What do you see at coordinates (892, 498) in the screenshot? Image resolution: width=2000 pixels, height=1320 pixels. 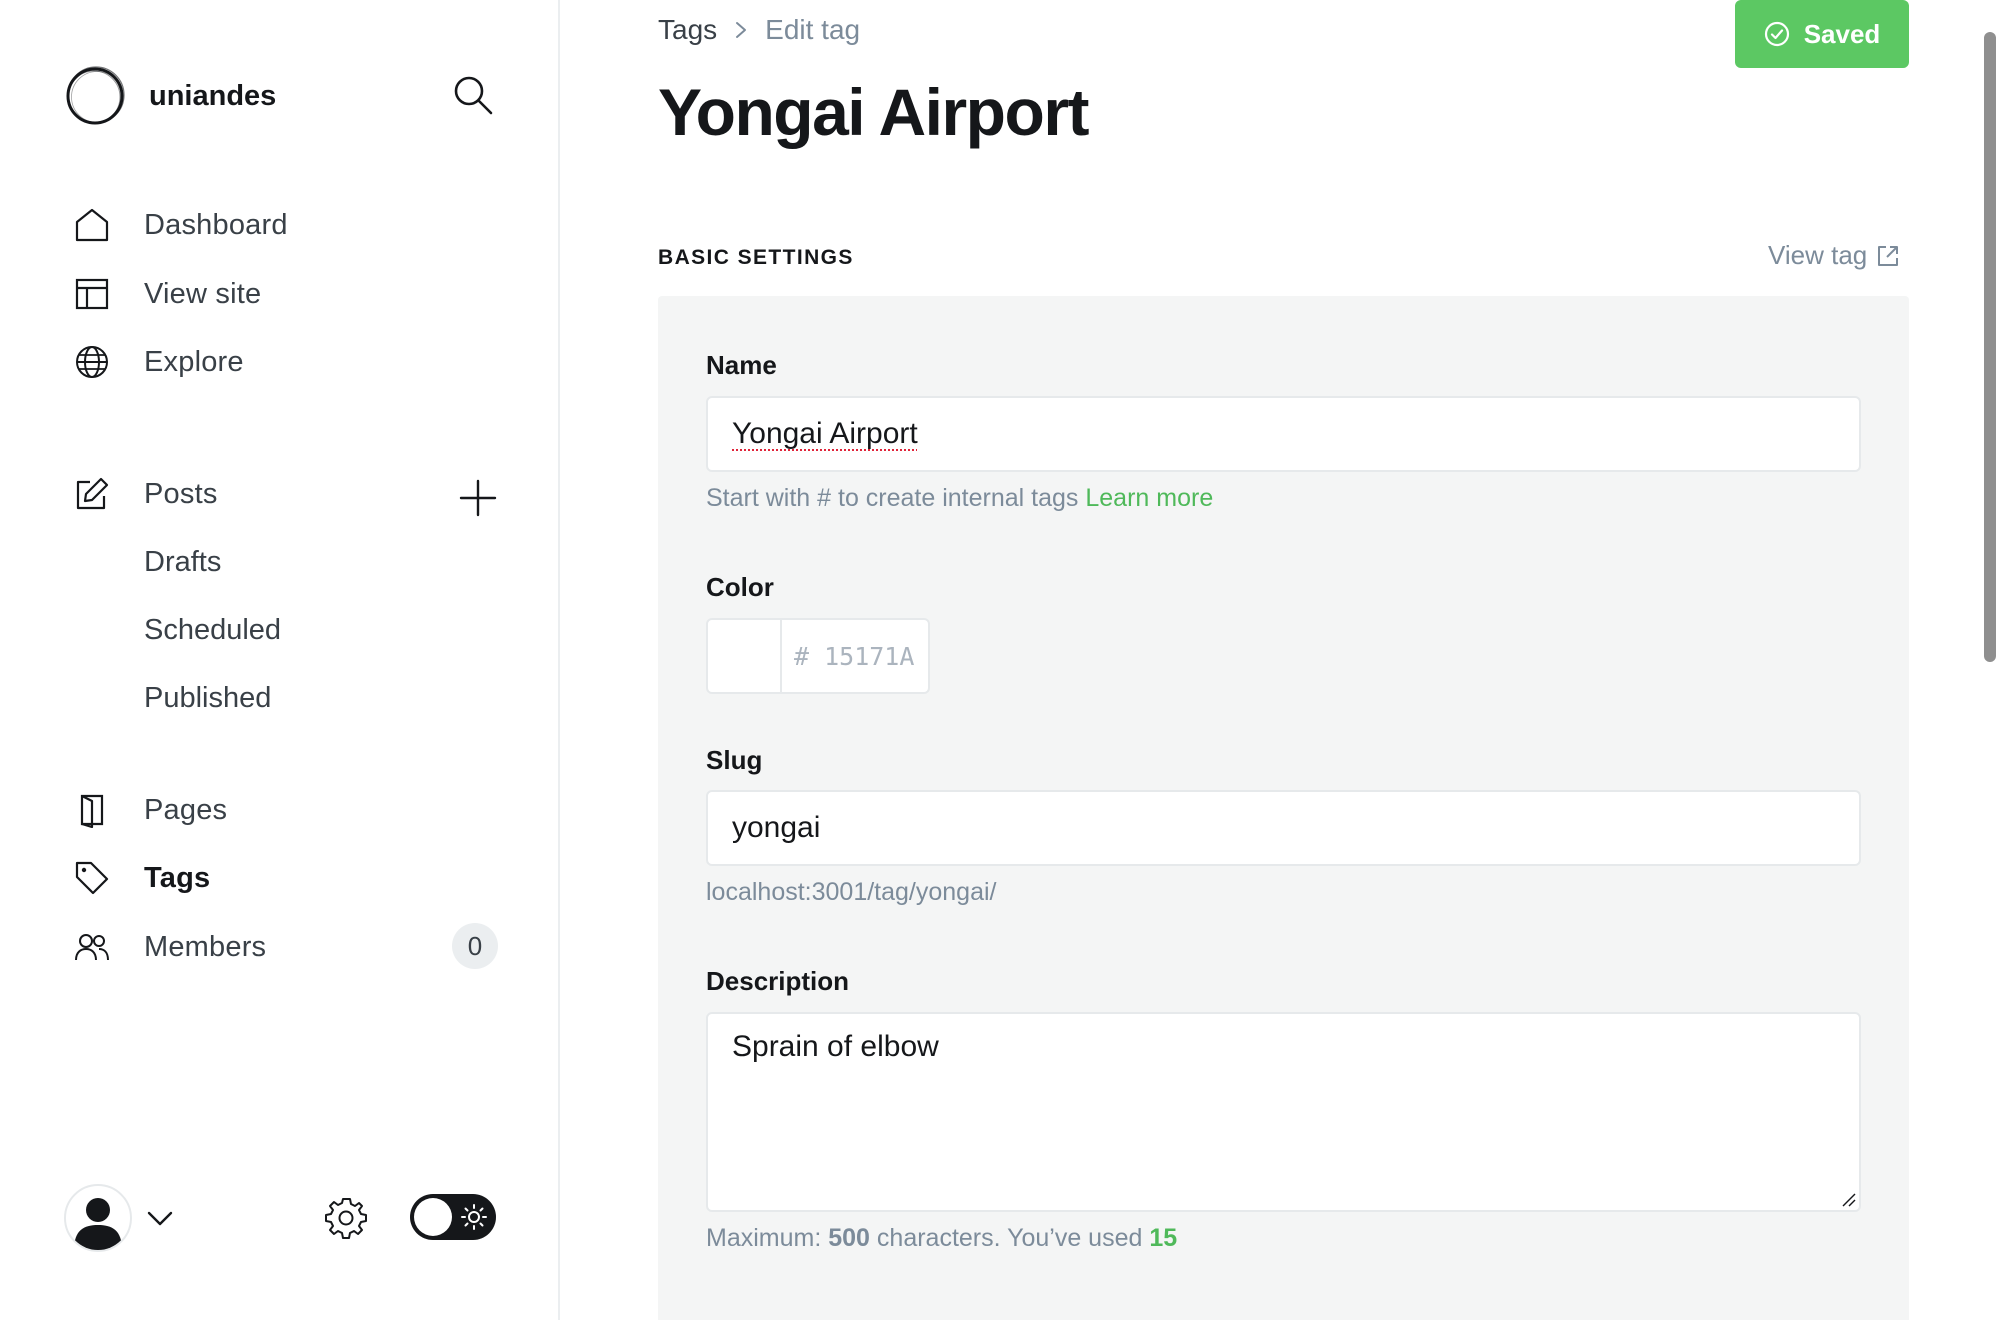 I see `name-hint-text: Start with # to create internal tags` at bounding box center [892, 498].